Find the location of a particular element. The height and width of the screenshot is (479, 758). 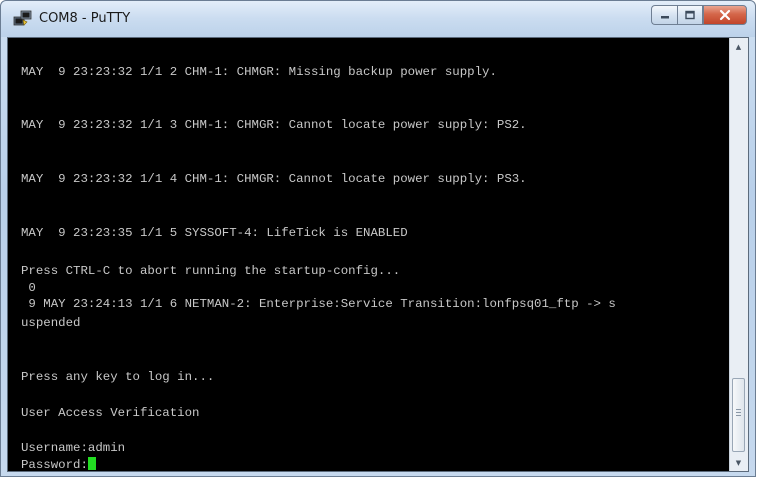

scrollbar-grip-icon is located at coordinates (738, 413).